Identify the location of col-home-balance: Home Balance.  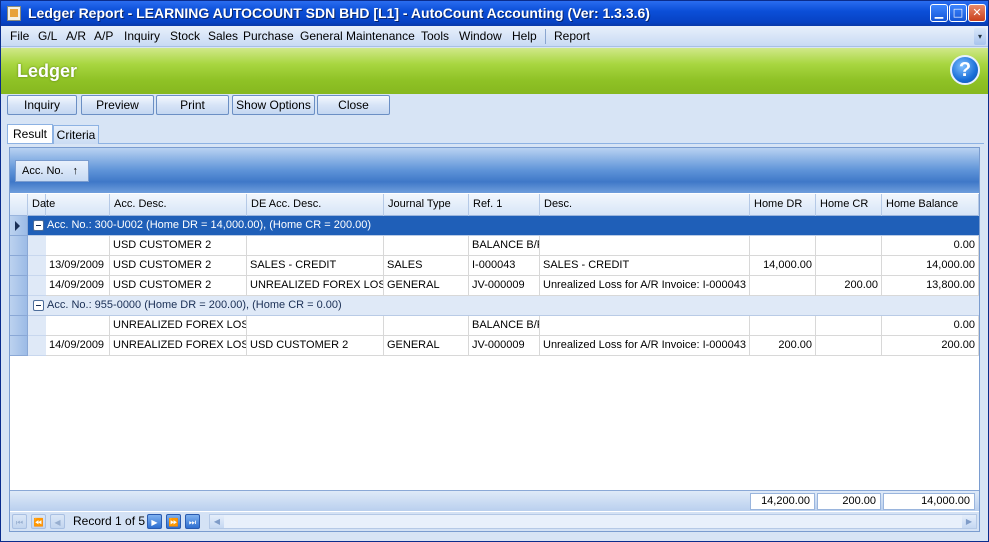
(930, 205).